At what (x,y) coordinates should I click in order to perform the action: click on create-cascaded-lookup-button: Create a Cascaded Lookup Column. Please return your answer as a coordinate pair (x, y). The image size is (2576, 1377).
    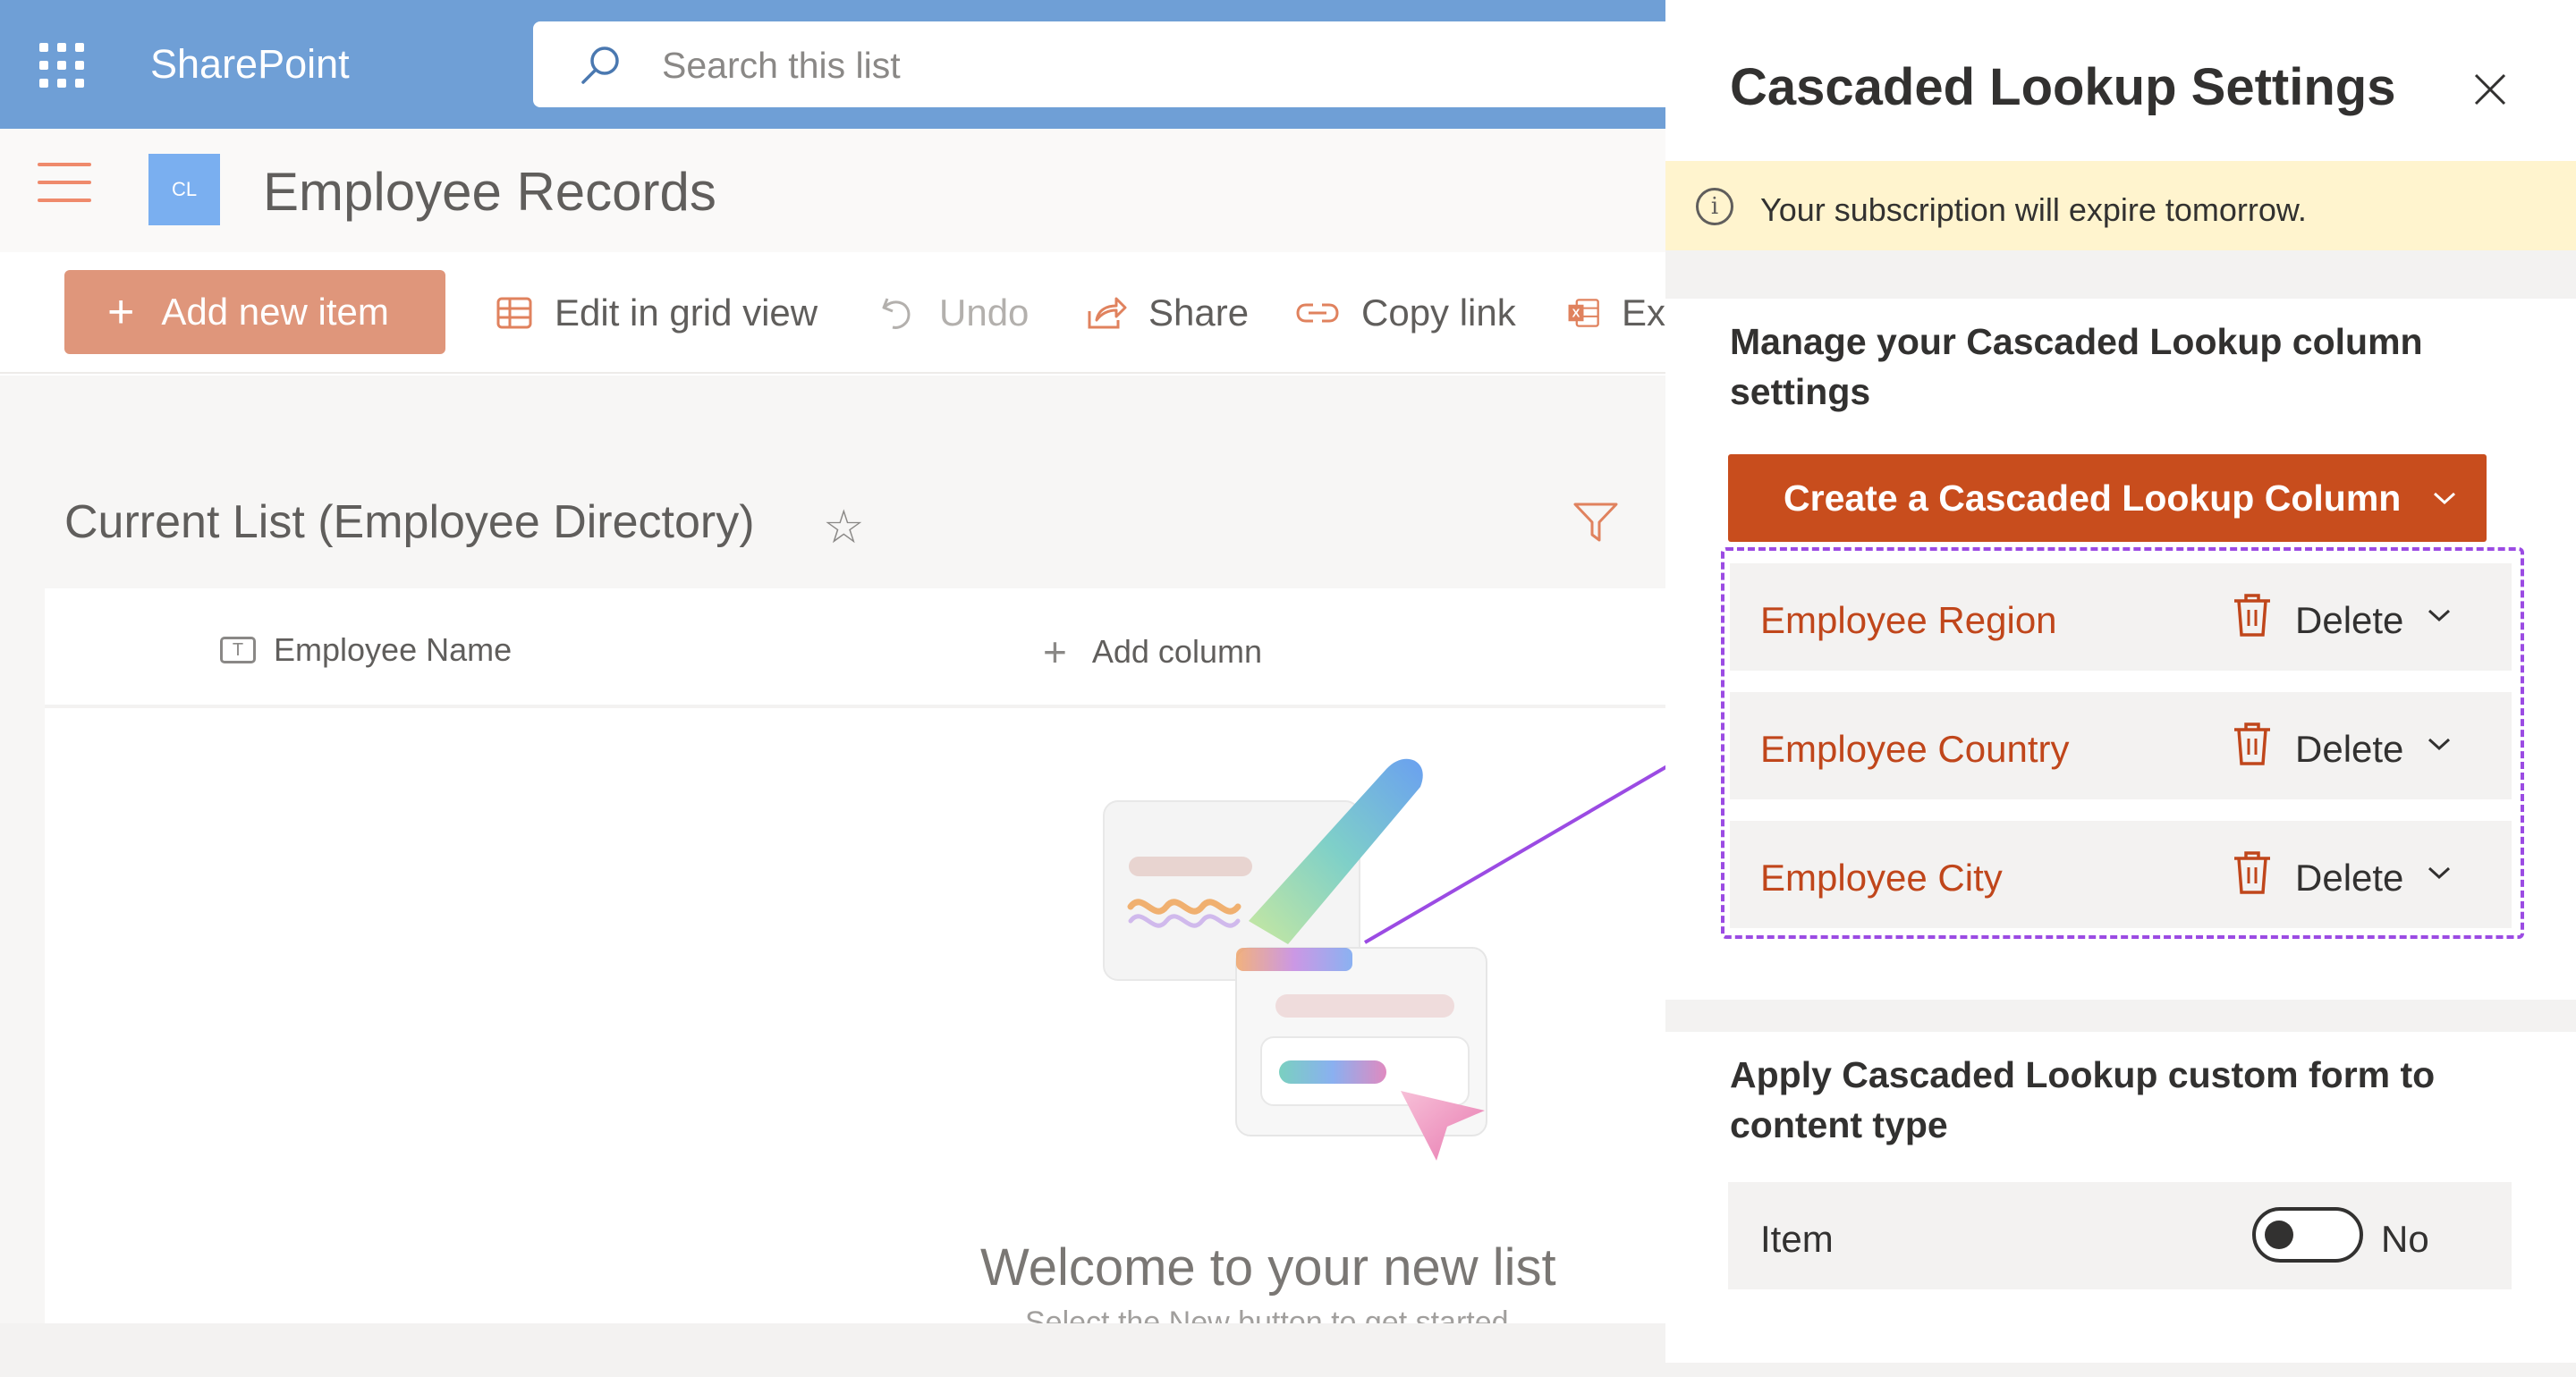
    Looking at the image, I should click on (2107, 498).